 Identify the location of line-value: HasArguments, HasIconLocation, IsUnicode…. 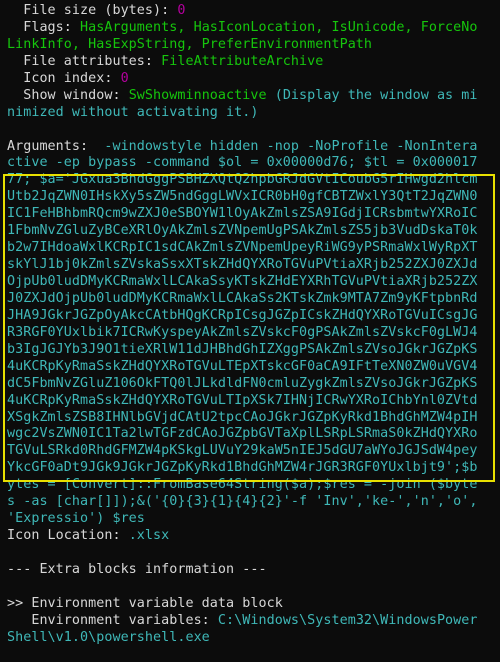
(279, 27).